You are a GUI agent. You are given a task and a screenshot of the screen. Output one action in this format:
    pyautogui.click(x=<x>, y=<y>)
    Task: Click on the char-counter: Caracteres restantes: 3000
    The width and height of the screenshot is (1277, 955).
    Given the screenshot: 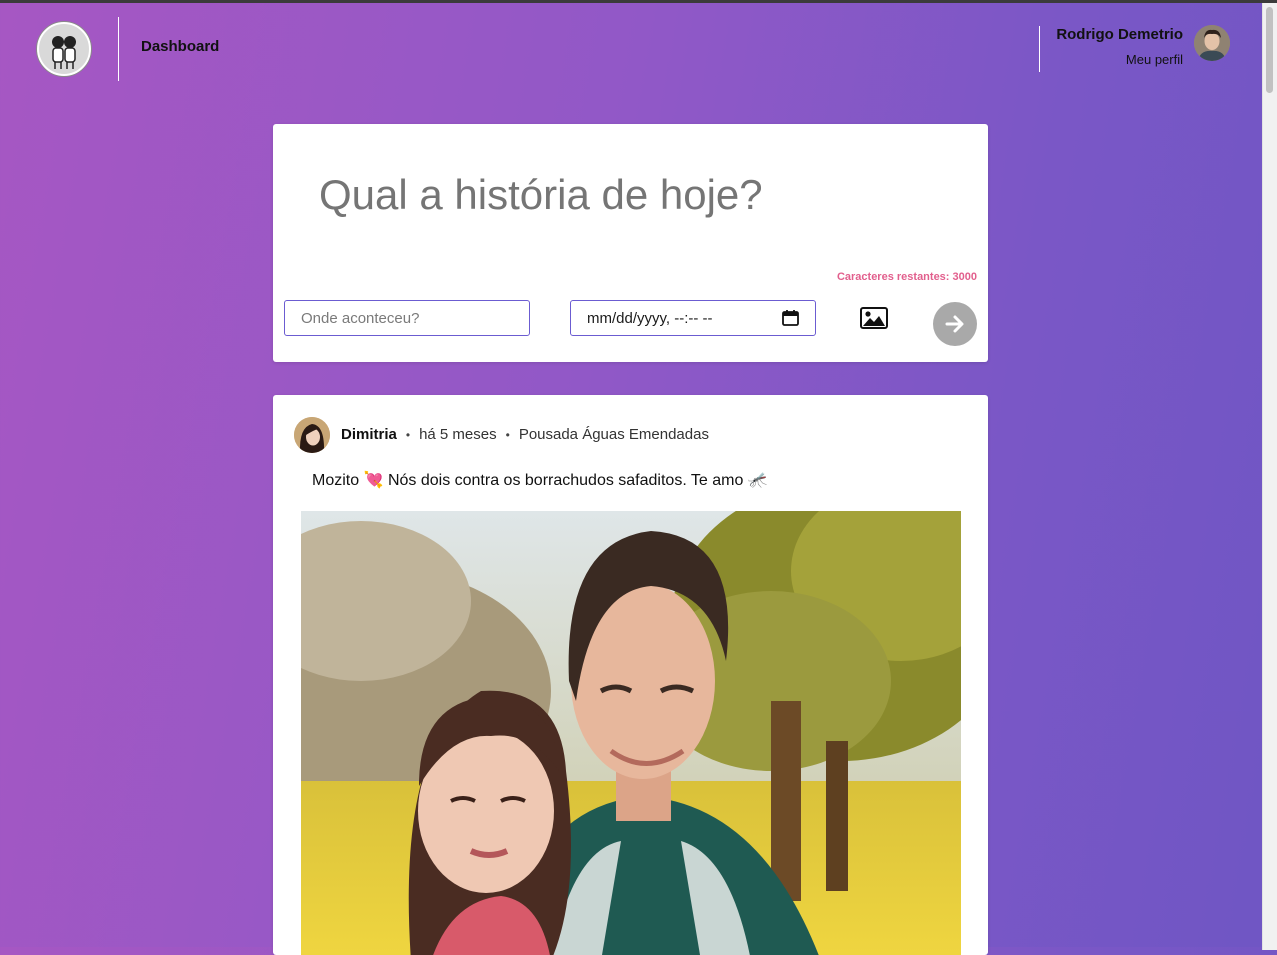 What is the action you would take?
    pyautogui.click(x=906, y=277)
    